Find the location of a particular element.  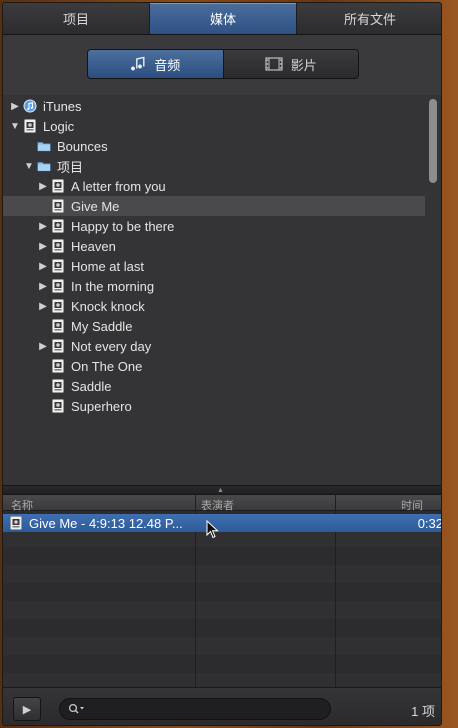

pane-splitter: ▲ is located at coordinates (222, 490).